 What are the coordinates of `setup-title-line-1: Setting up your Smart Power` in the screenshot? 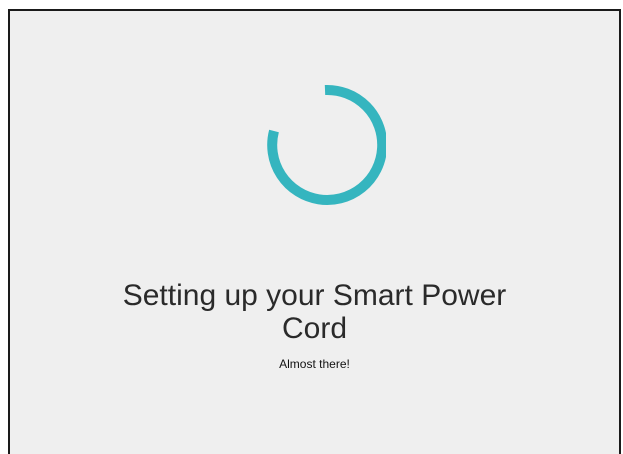 It's located at (314, 295).